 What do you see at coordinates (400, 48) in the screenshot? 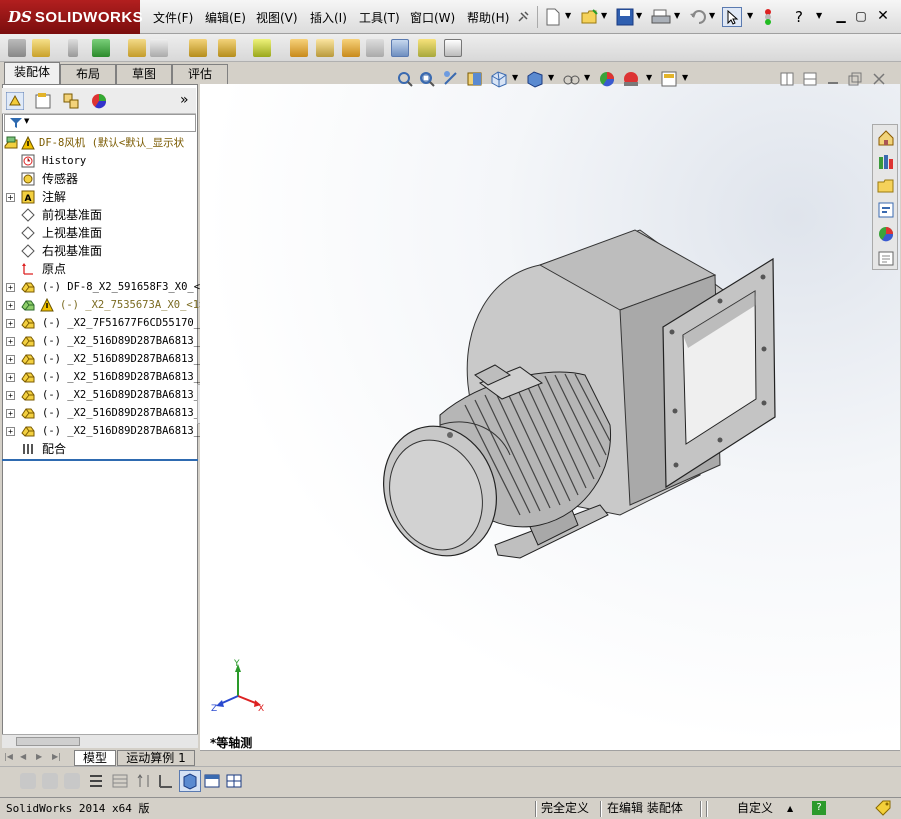
I see `instant3d-icon` at bounding box center [400, 48].